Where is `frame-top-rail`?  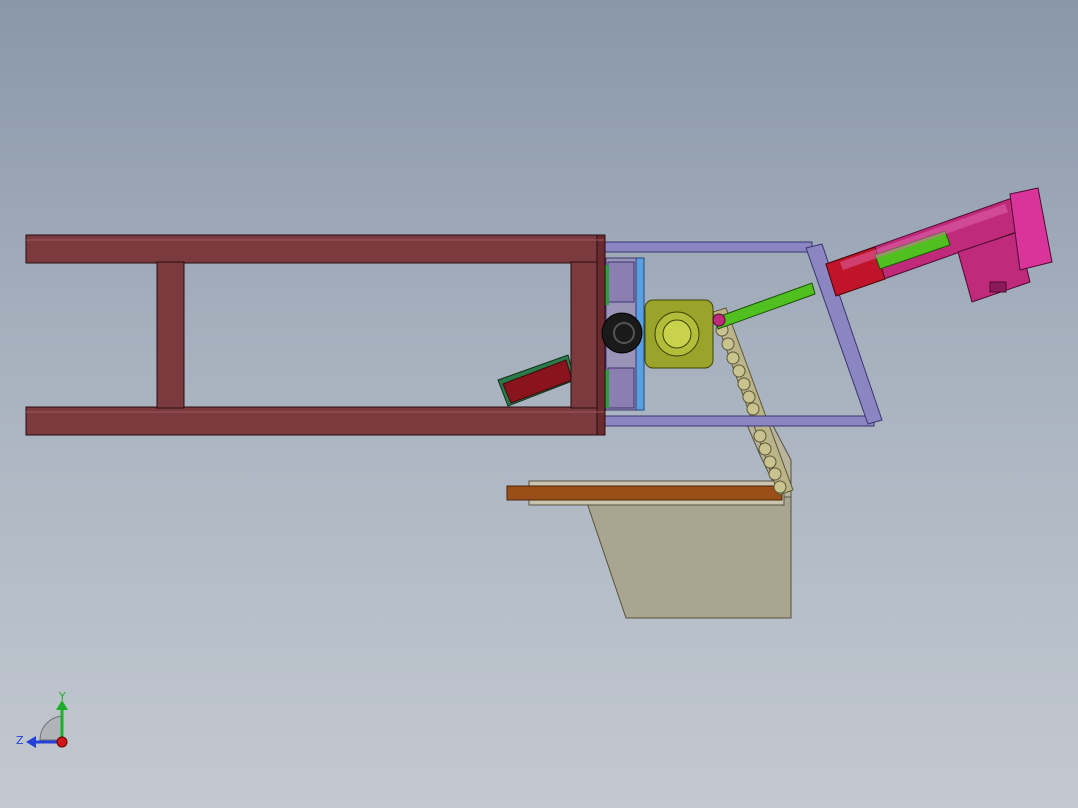 frame-top-rail is located at coordinates (315, 249).